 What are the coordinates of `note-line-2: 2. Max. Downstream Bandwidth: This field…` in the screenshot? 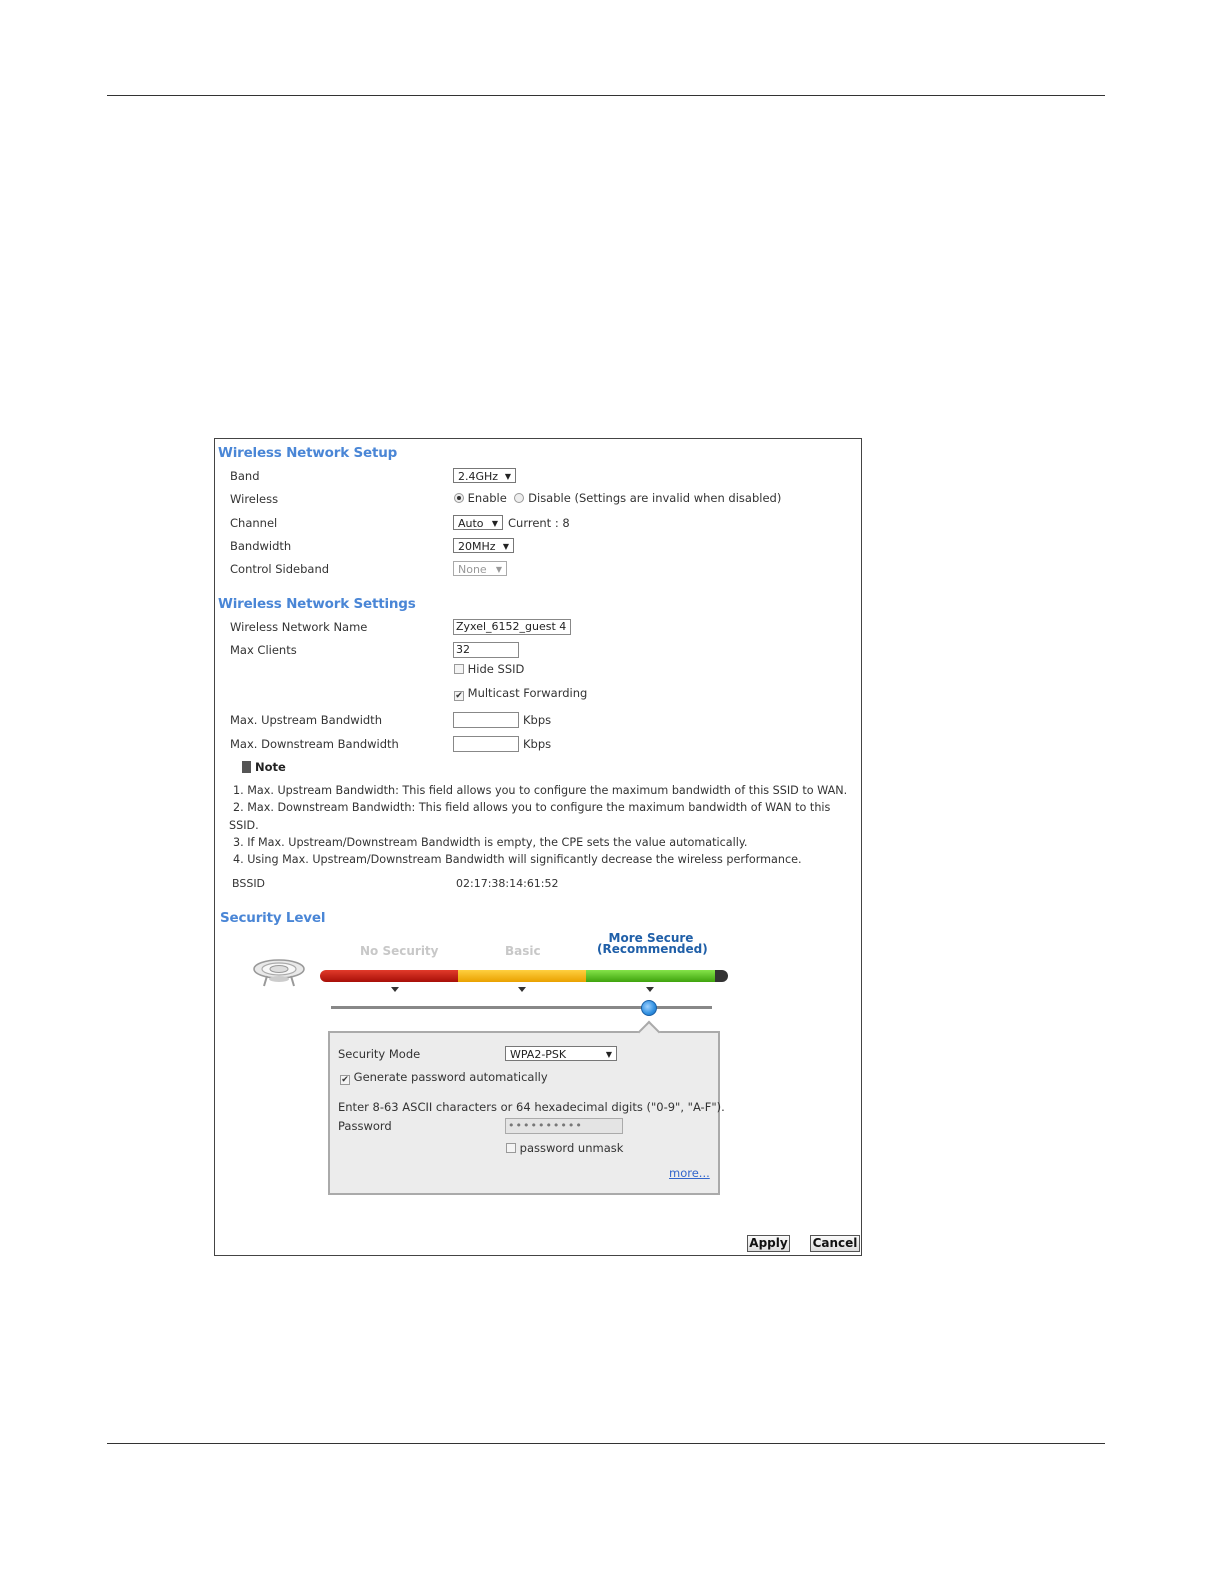 It's located at (532, 807).